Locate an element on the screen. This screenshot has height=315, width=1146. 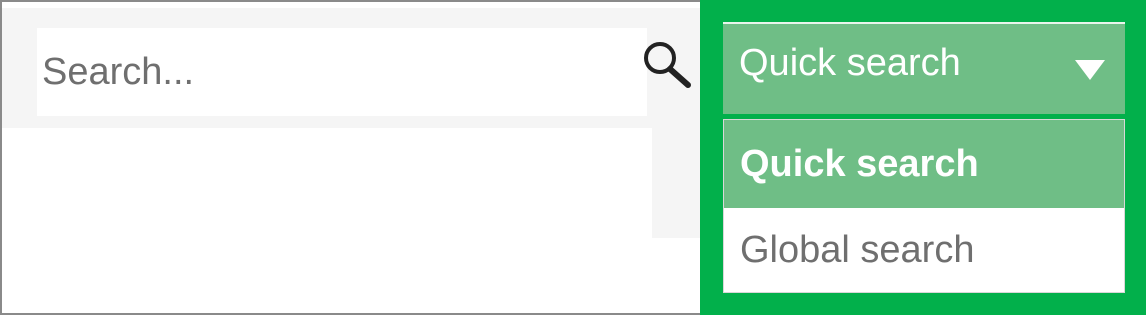
results-panel-edge is located at coordinates (677, 183).